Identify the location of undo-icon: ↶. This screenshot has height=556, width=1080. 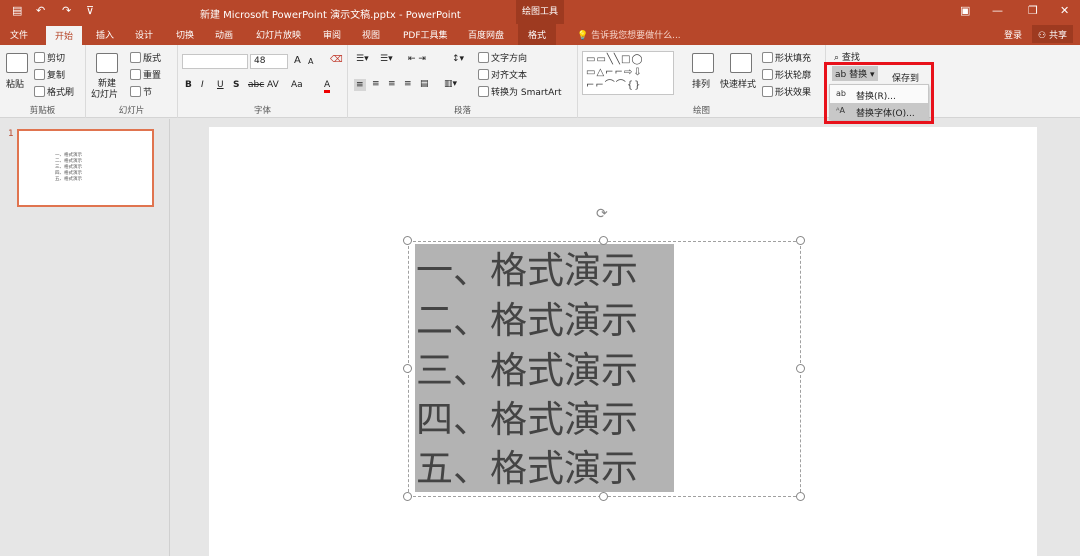
(40, 10).